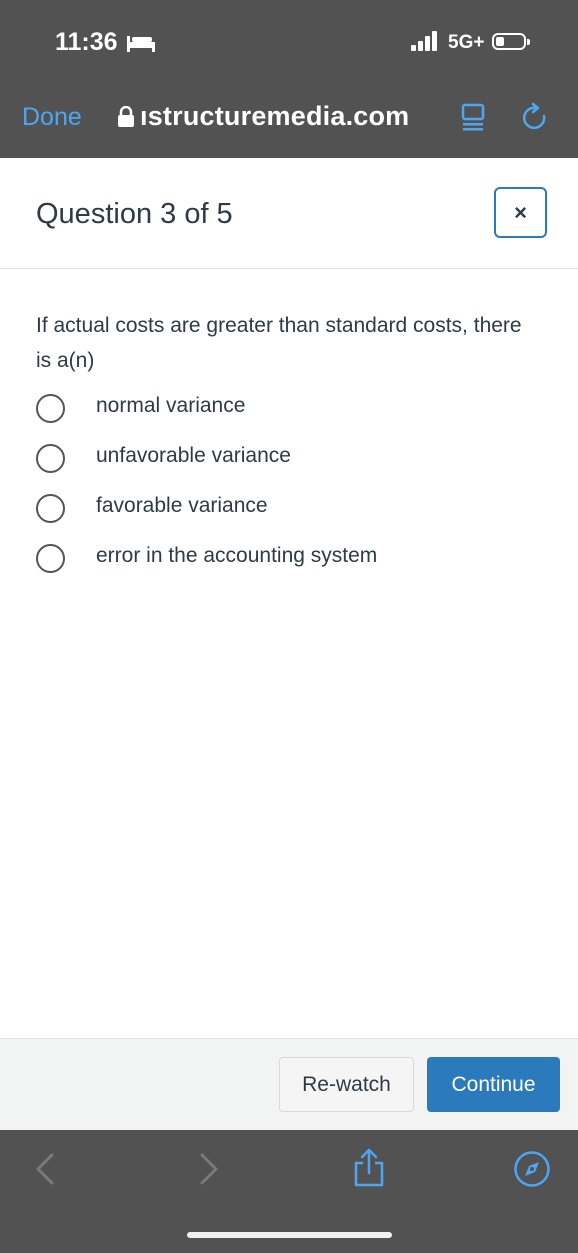  I want to click on answer-option: unfavorable variance, so click(286, 463).